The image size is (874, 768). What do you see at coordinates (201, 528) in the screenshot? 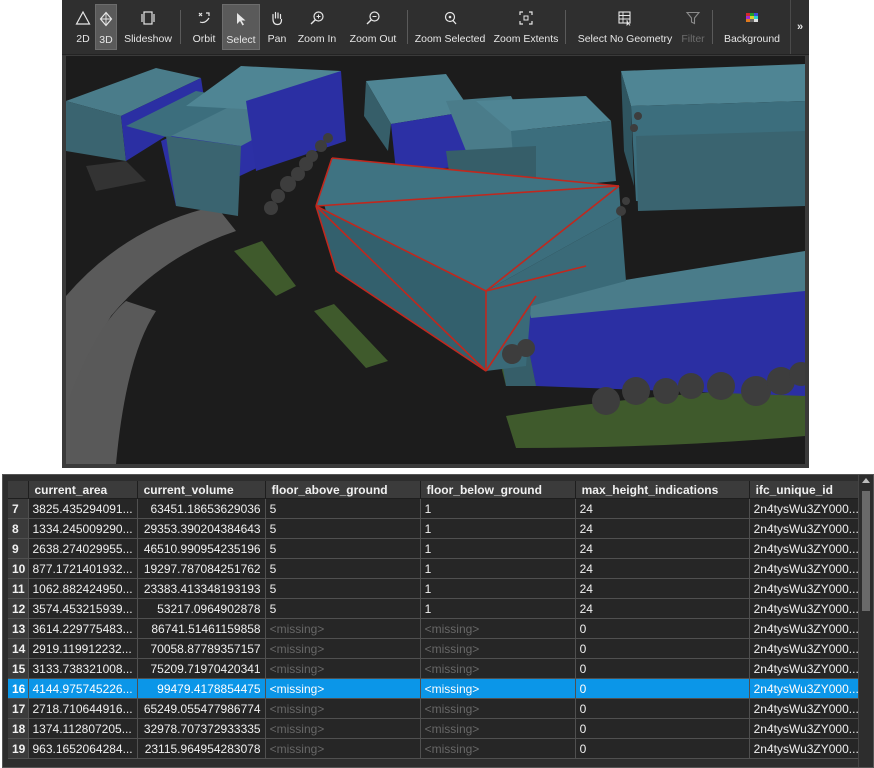
I see `table-cell-current-volume: 29353.390204384643` at bounding box center [201, 528].